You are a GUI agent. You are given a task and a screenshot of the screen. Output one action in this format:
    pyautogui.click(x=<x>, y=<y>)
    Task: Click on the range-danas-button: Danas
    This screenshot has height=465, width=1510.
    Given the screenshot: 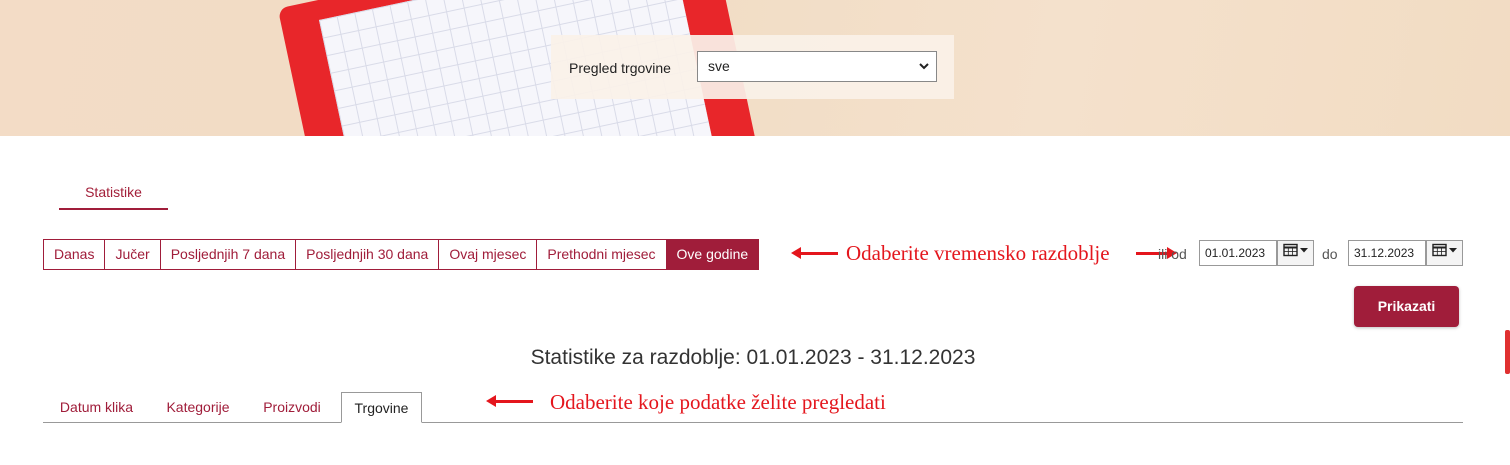 What is the action you would take?
    pyautogui.click(x=74, y=254)
    